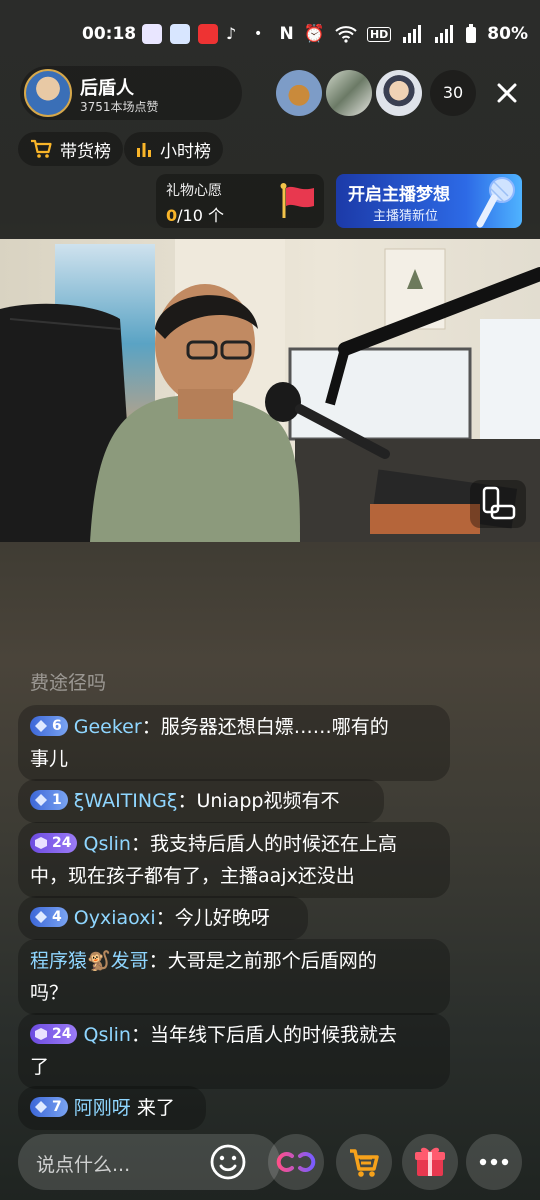 The width and height of the screenshot is (540, 1200). What do you see at coordinates (346, 34) in the screenshot?
I see `wifi-icon` at bounding box center [346, 34].